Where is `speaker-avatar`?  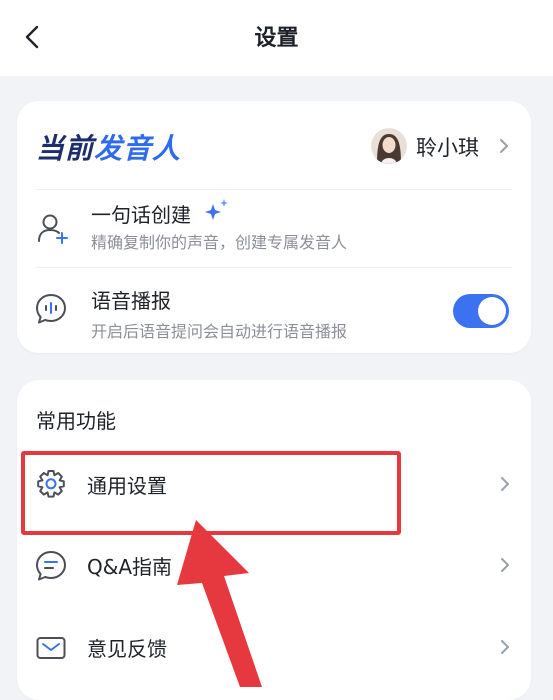 speaker-avatar is located at coordinates (389, 146).